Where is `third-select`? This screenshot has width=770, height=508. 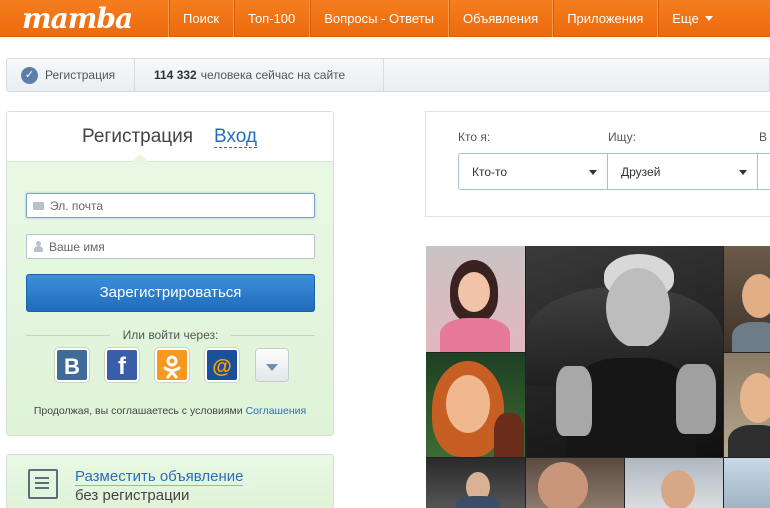 third-select is located at coordinates (763, 171).